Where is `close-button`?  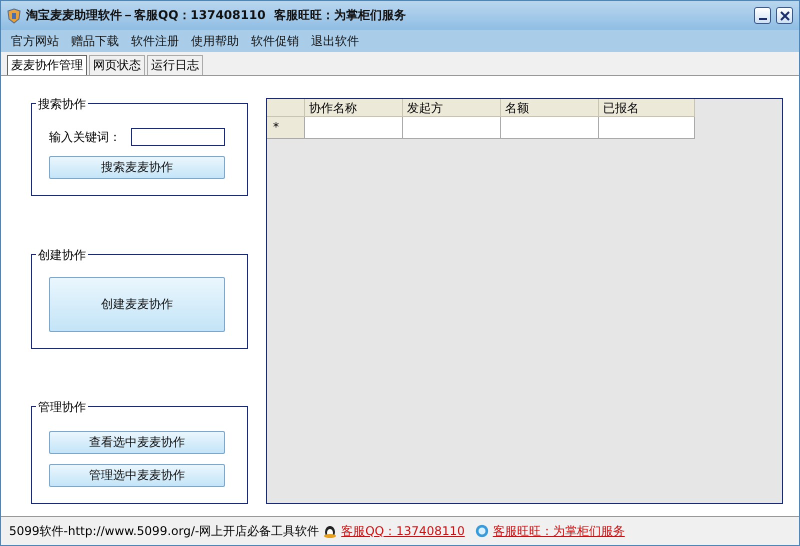 close-button is located at coordinates (784, 15).